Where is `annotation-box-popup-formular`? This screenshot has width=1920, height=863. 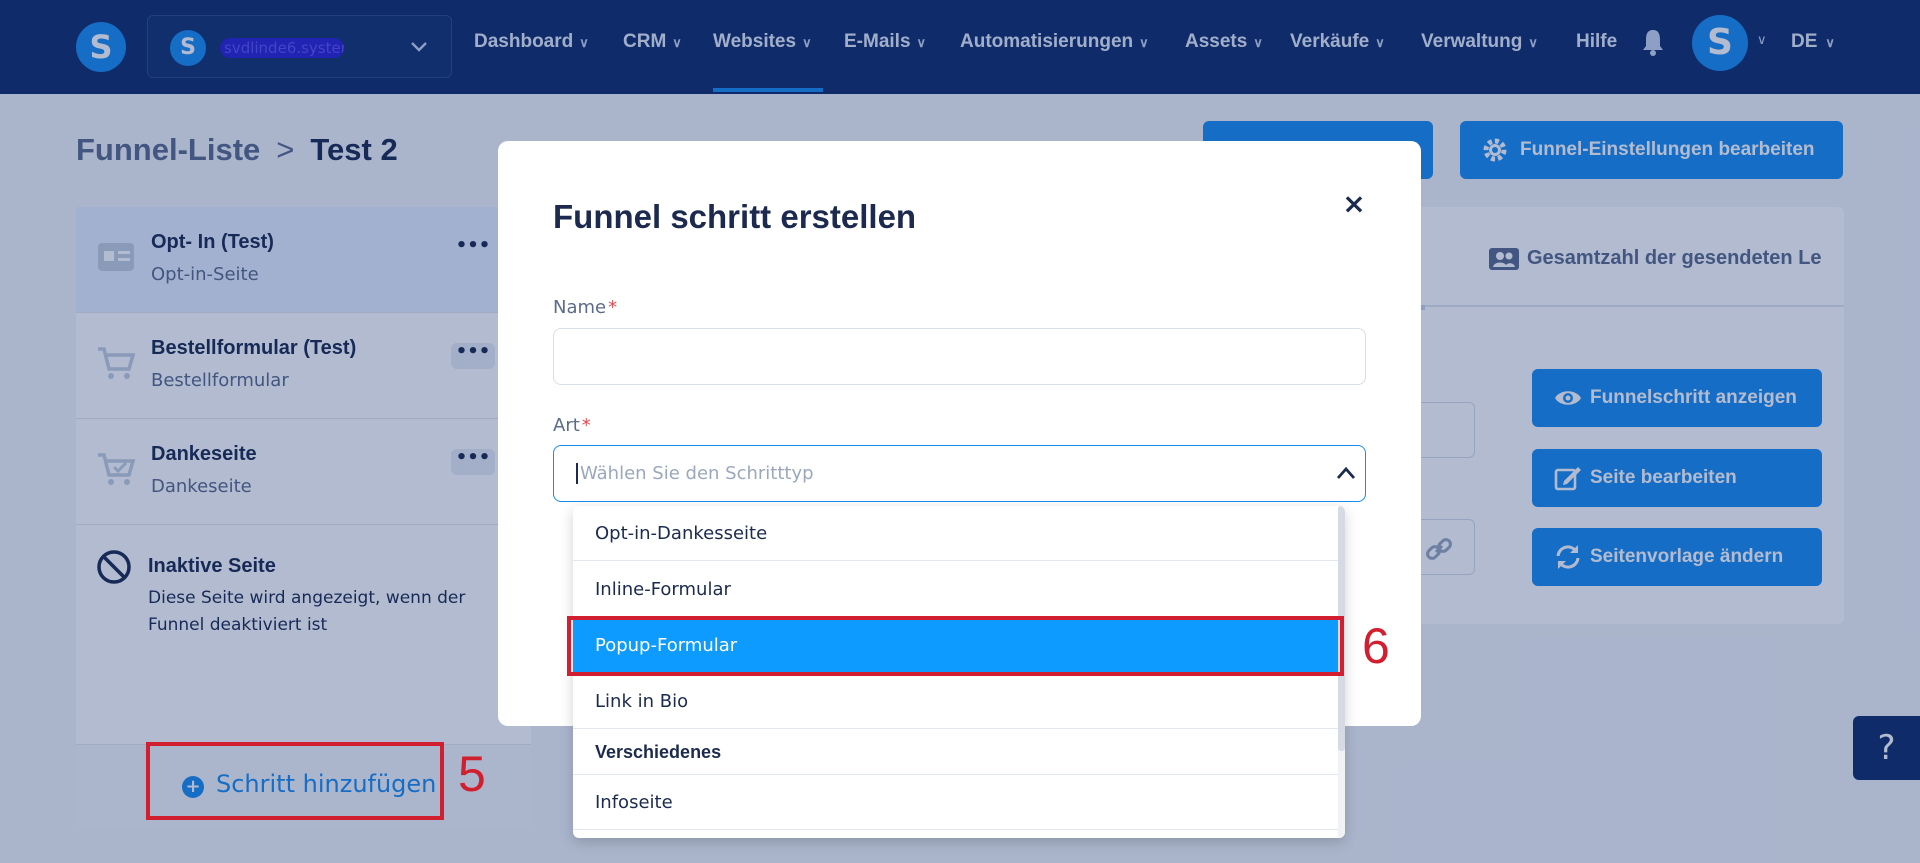
annotation-box-popup-formular is located at coordinates (955, 646).